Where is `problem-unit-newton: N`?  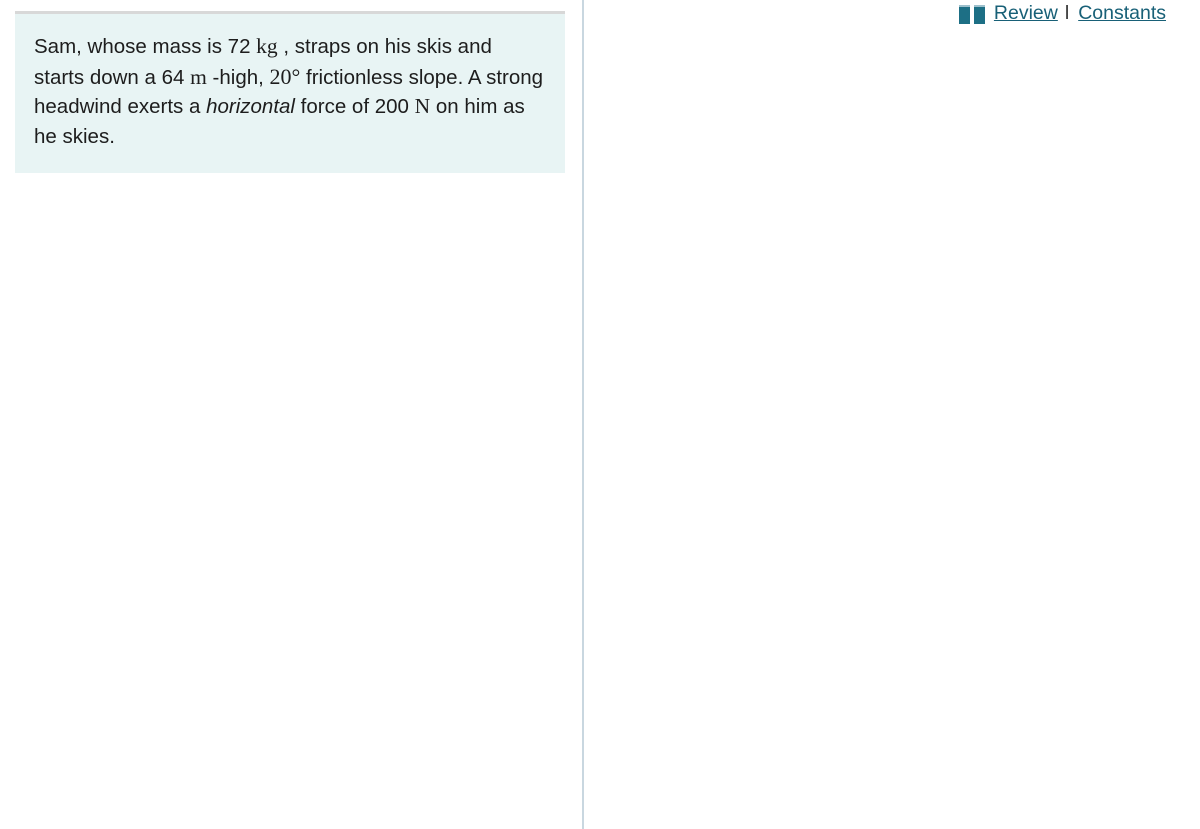
problem-unit-newton: N is located at coordinates (422, 106).